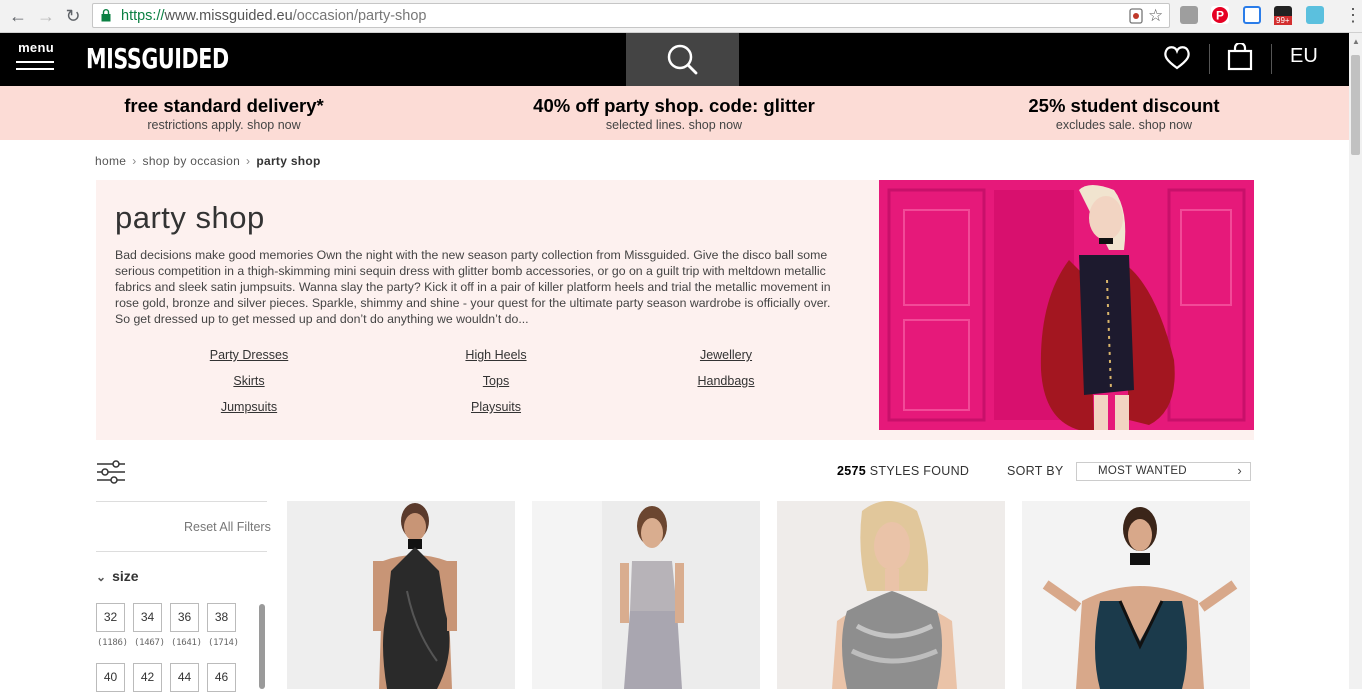  What do you see at coordinates (18, 16) in the screenshot?
I see `back-icon: ←` at bounding box center [18, 16].